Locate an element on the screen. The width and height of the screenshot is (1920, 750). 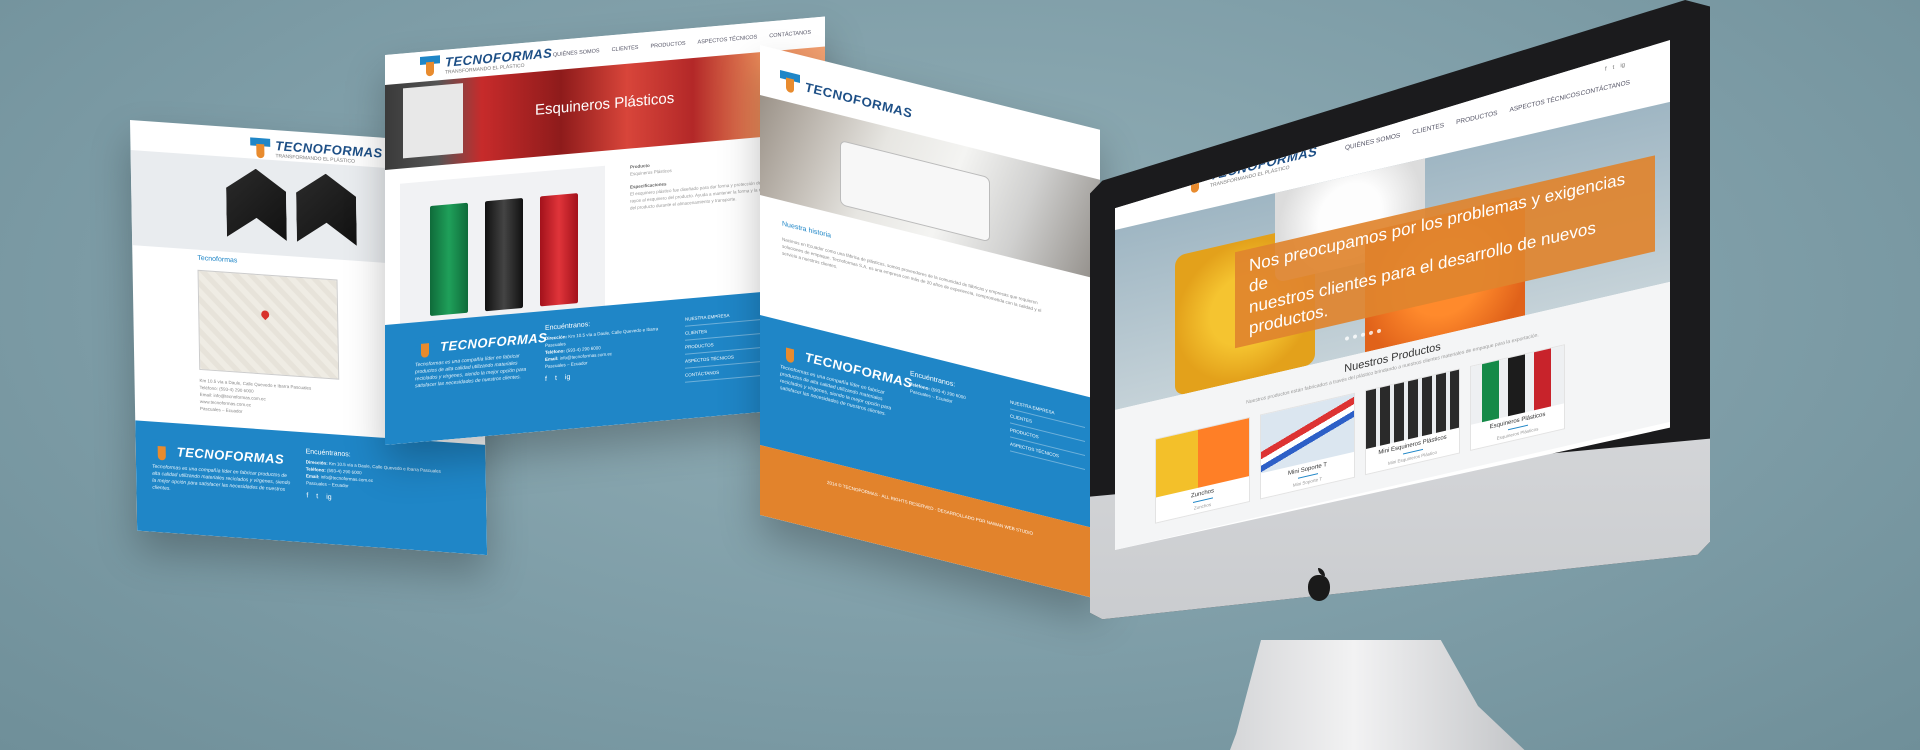
contact-section-title: Tecnoformas is located at coordinates (217, 259).